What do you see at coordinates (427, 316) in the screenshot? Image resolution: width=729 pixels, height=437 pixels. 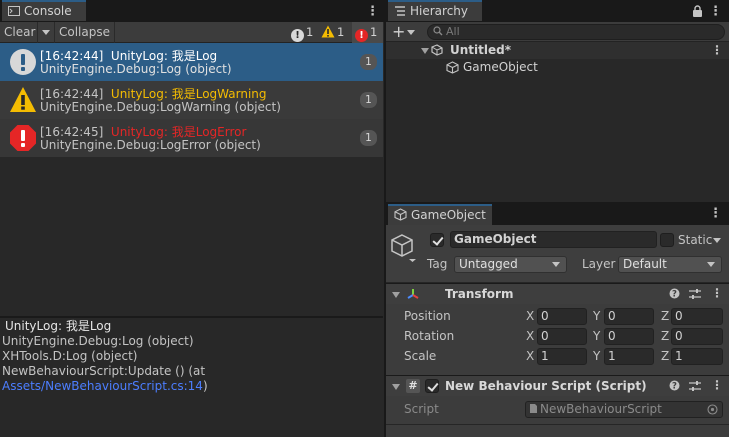 I see `field-label: Position` at bounding box center [427, 316].